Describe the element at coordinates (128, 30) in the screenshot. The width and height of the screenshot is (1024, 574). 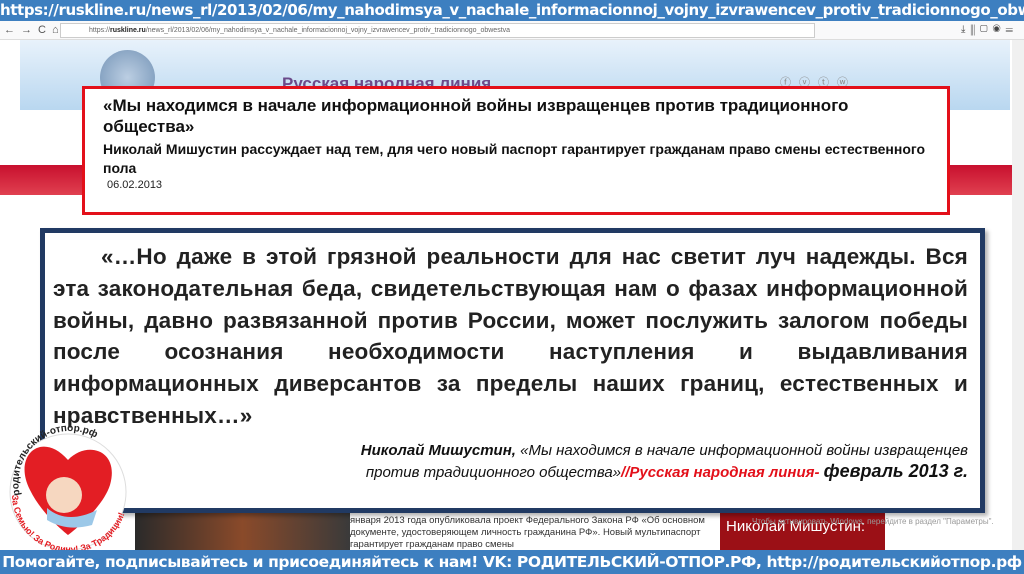
I see `url-domain: ruskline.ru` at that location.